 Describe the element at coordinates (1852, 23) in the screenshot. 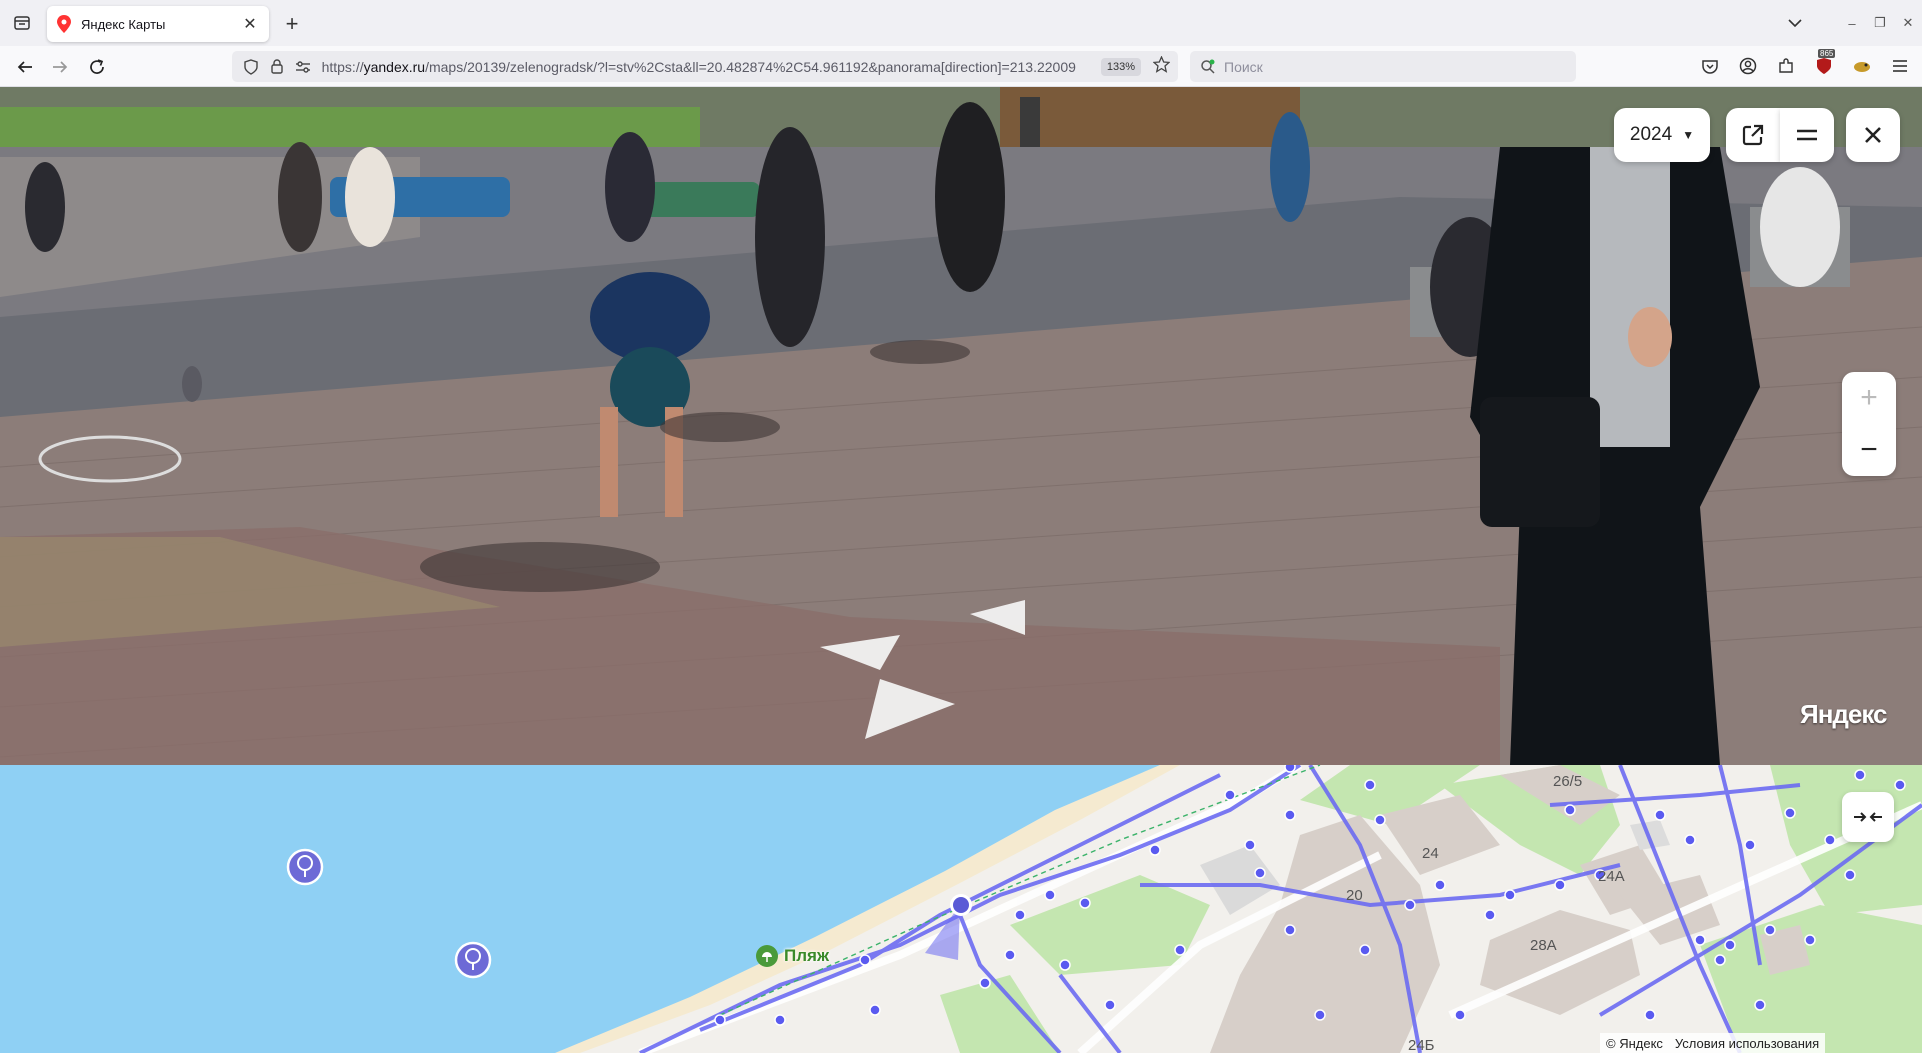

I see `minimize-icon: –` at that location.